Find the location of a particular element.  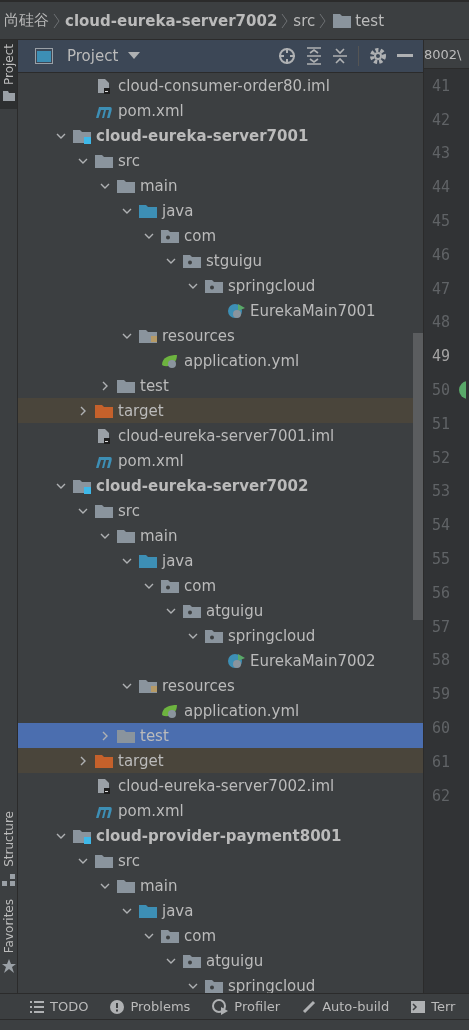

tree-item-label: stguigu is located at coordinates (234, 260).